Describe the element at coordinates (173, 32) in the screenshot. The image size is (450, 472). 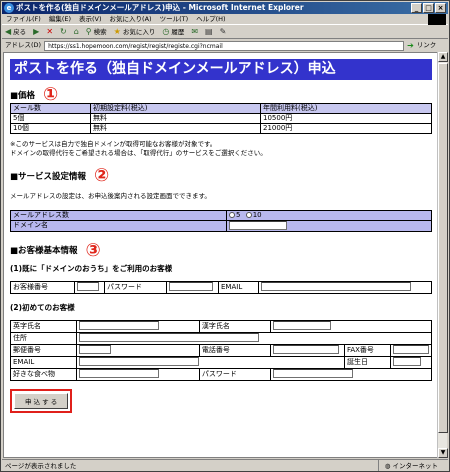
I see `history-button: ◷ 履歴` at that location.